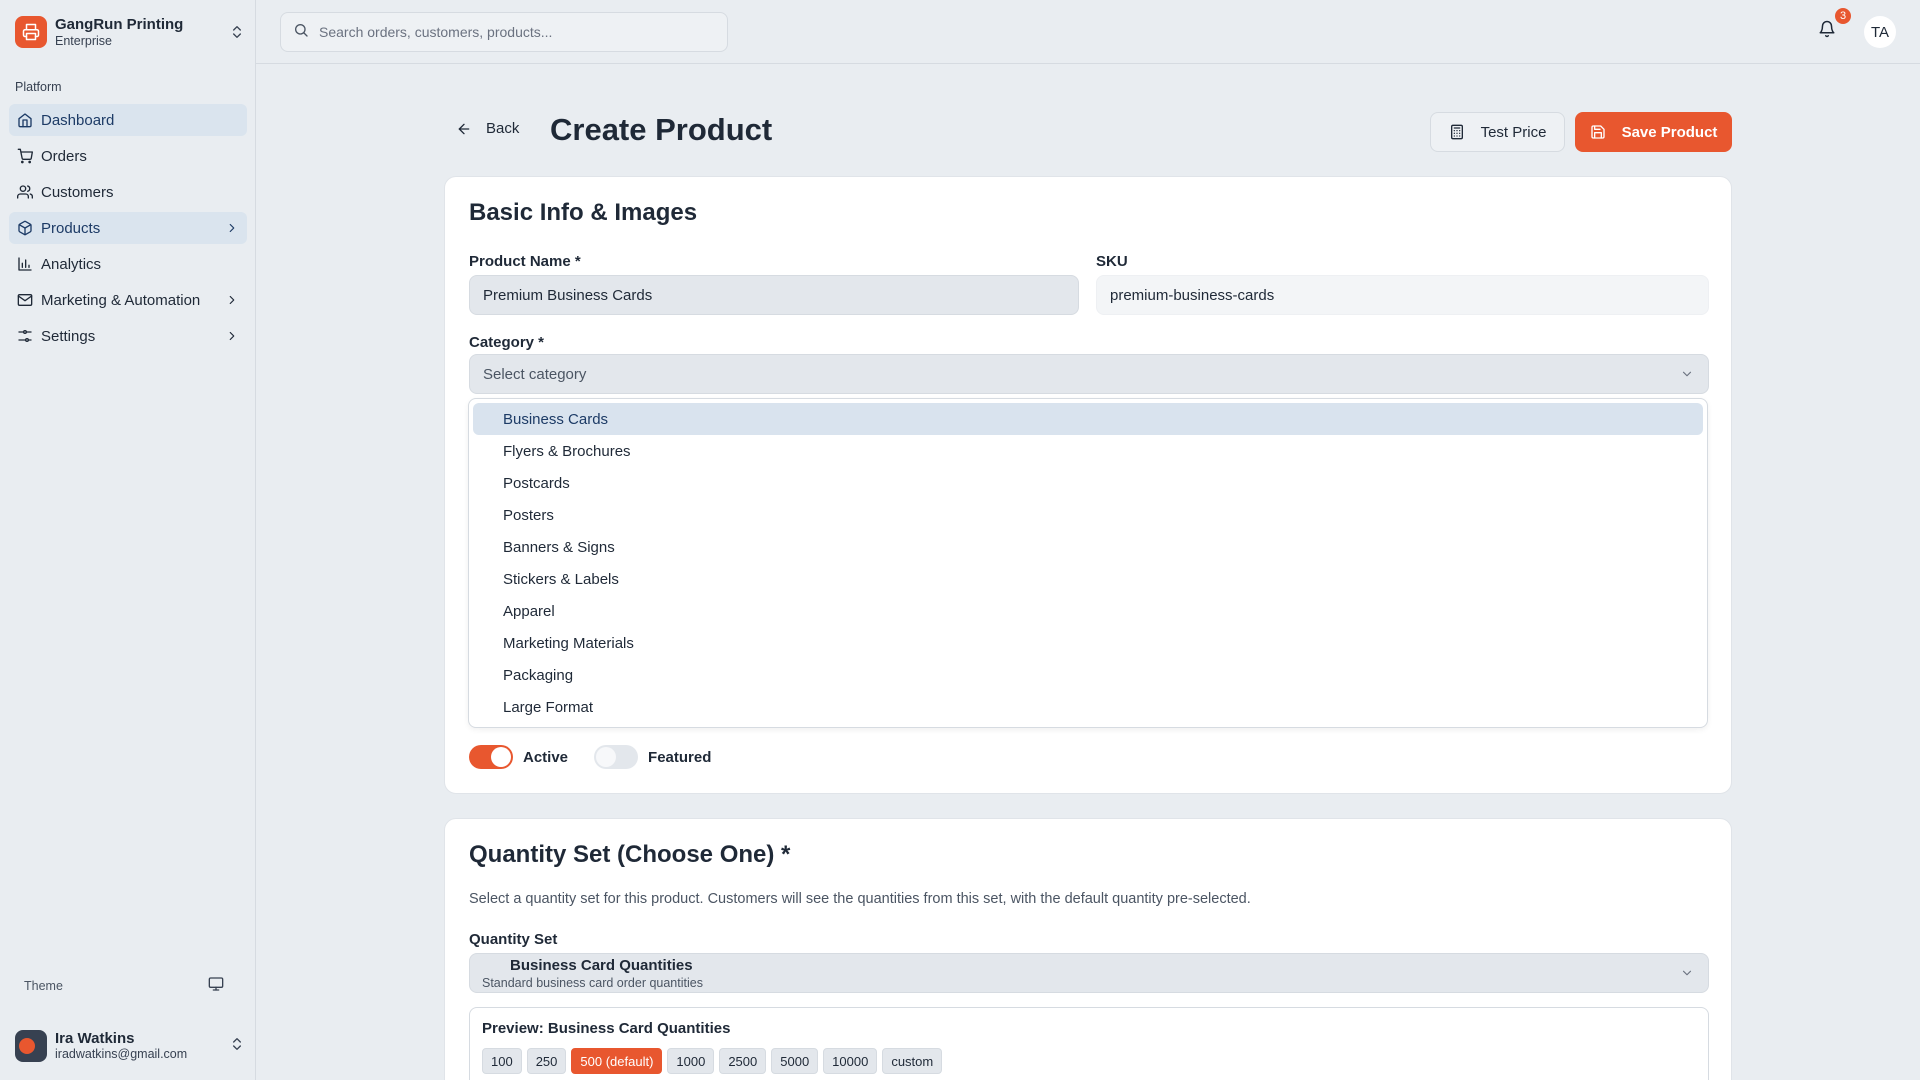 The height and width of the screenshot is (1080, 1920). Describe the element at coordinates (1089, 374) in the screenshot. I see `category-select: Select category` at that location.